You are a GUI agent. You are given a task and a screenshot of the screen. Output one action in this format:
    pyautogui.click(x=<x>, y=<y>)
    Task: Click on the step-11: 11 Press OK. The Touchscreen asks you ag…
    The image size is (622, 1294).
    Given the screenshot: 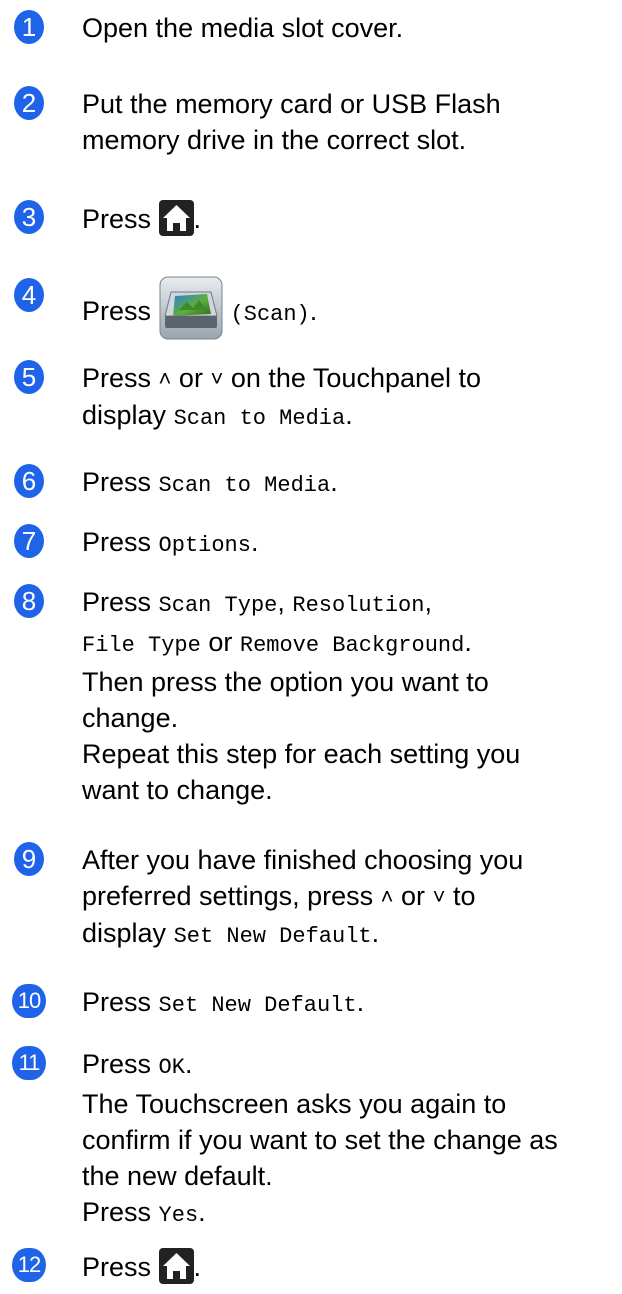 What is the action you would take?
    pyautogui.click(x=311, y=1139)
    